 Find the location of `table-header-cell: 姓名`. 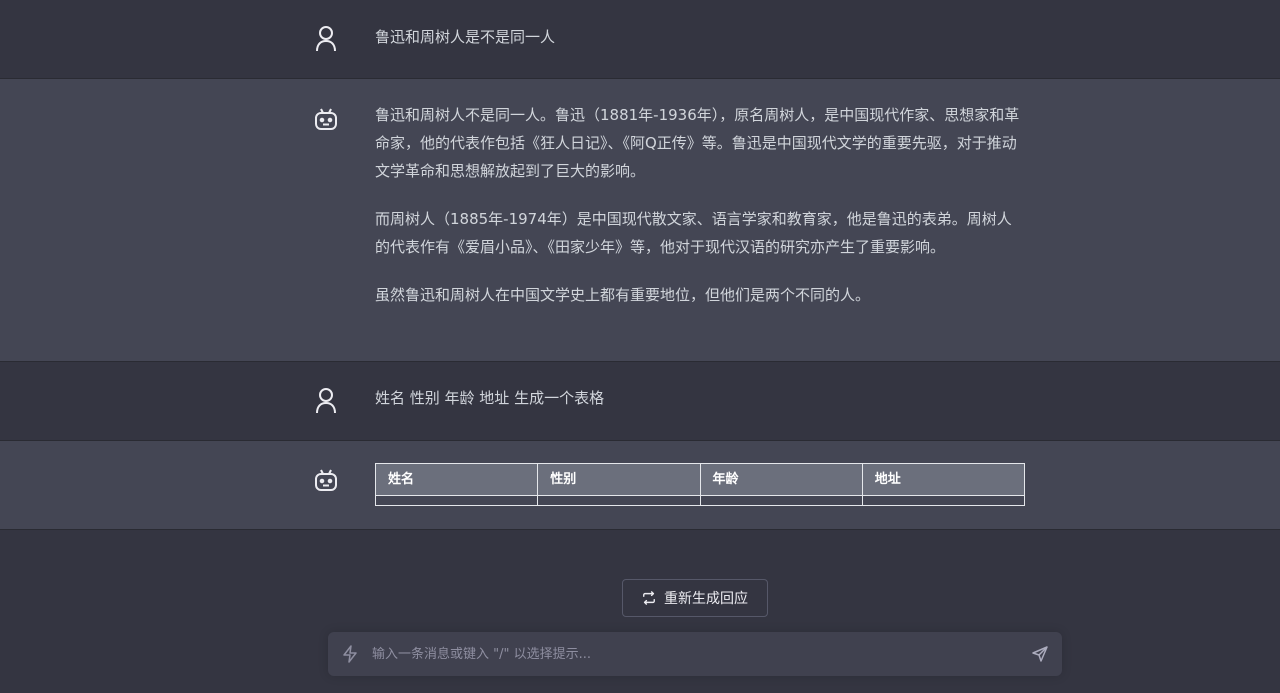

table-header-cell: 姓名 is located at coordinates (456, 479).